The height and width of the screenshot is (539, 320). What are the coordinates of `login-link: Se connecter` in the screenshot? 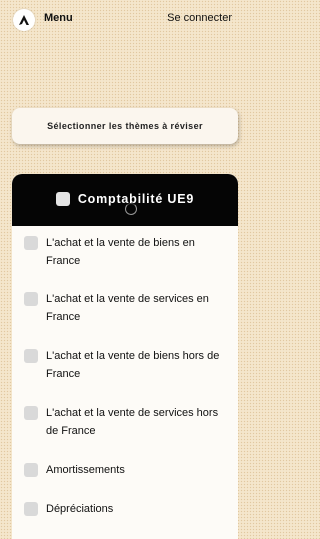 It's located at (199, 18).